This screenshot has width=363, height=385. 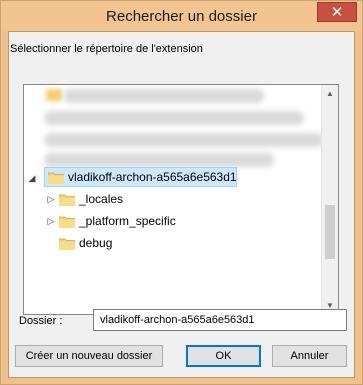 What do you see at coordinates (51, 243) in the screenshot?
I see `expander-placeholder` at bounding box center [51, 243].